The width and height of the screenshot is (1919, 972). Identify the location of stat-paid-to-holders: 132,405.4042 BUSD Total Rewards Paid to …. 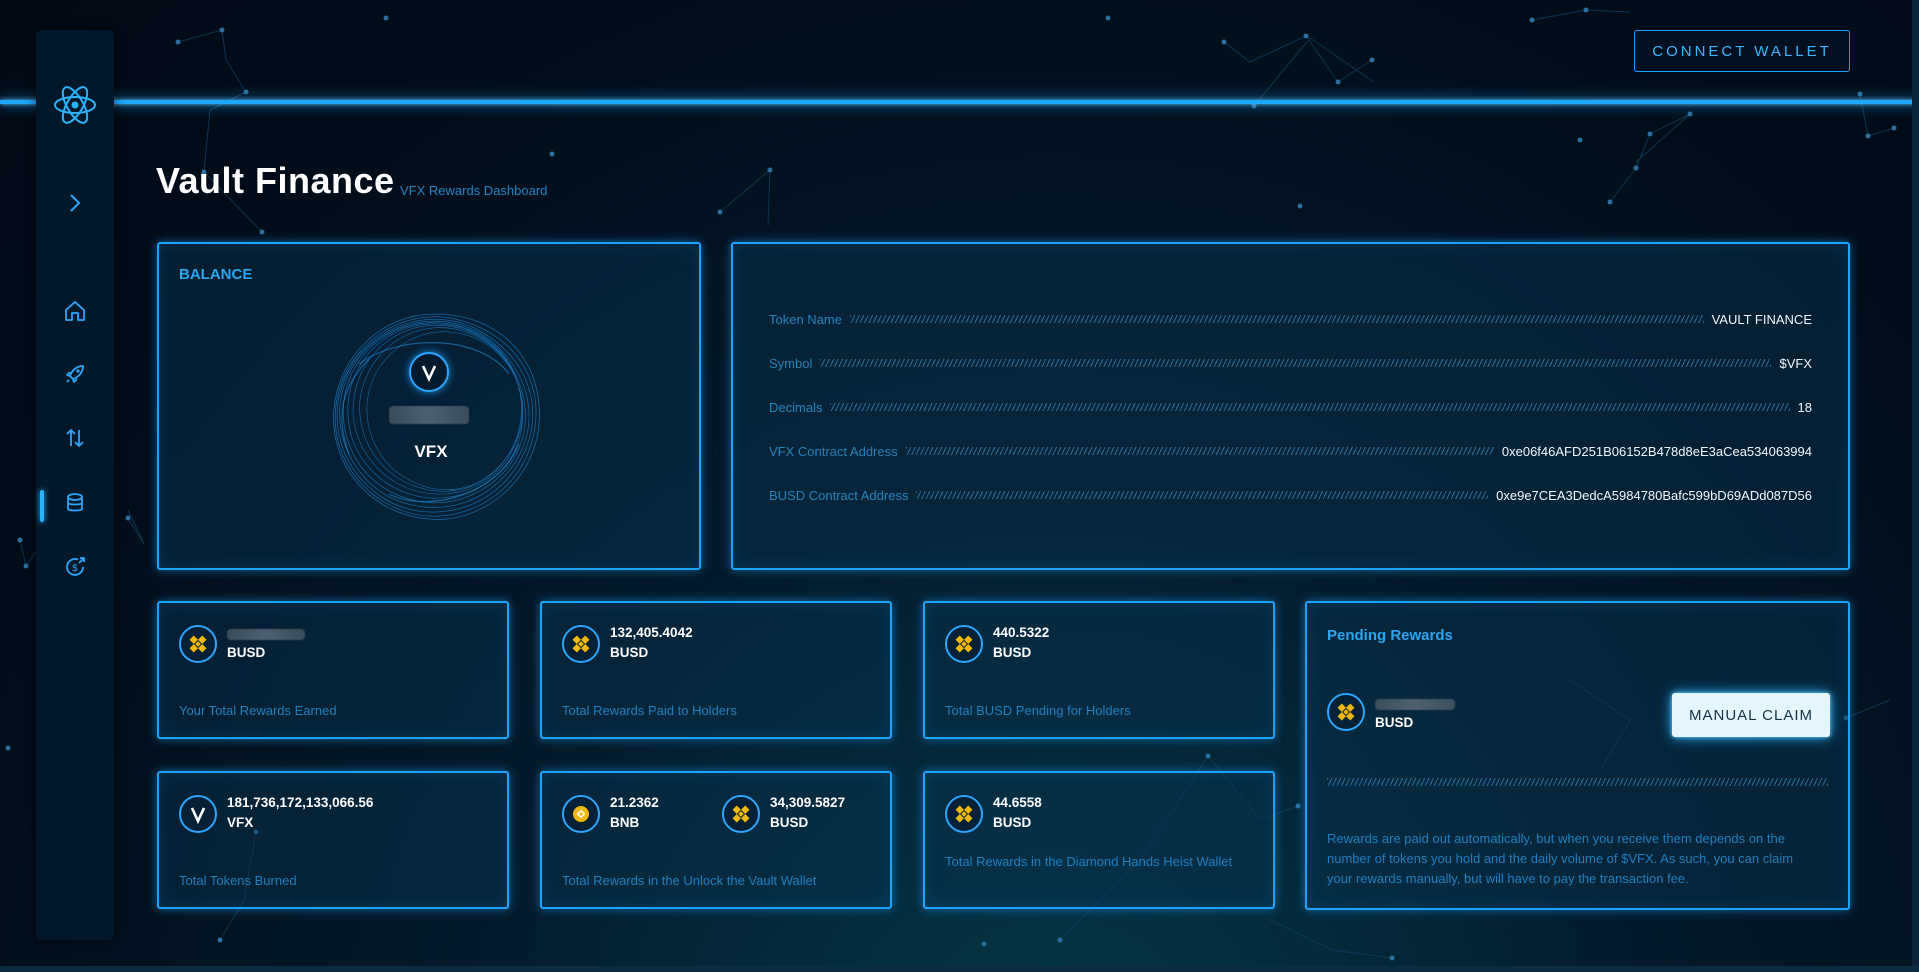
(716, 670).